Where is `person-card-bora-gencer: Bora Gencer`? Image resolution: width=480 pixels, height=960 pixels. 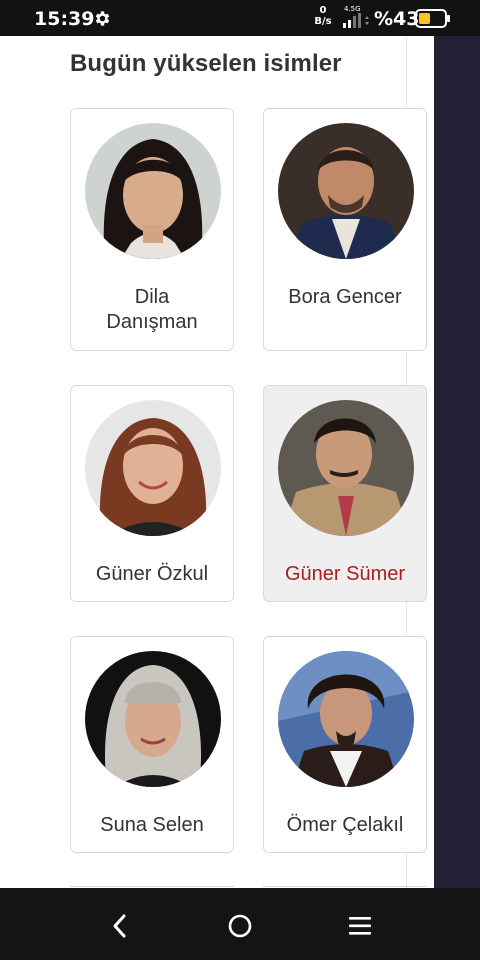
person-card-bora-gencer: Bora Gencer is located at coordinates (345, 229).